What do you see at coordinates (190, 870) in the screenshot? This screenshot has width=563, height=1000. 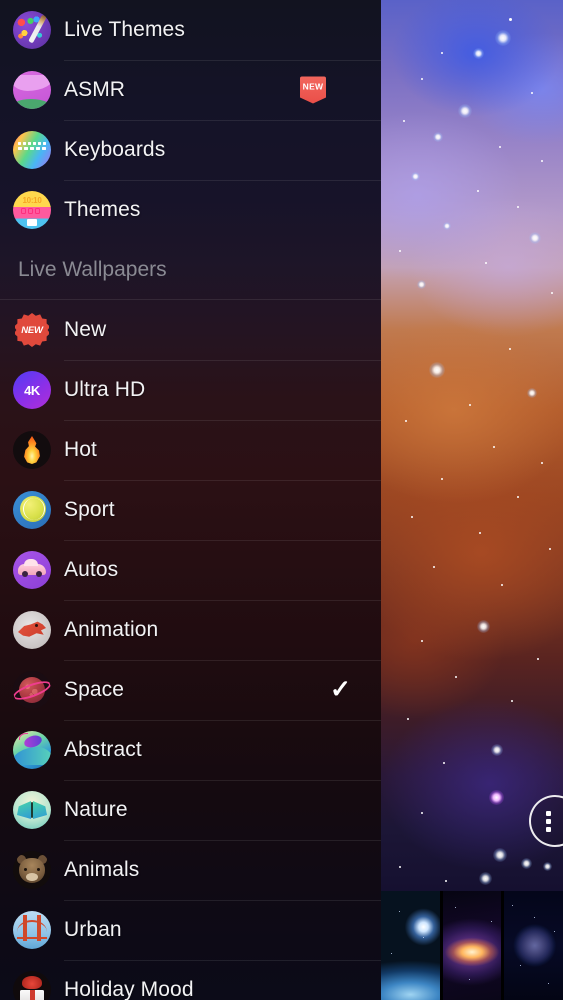 I see `sidebar-item-animals: Animals` at bounding box center [190, 870].